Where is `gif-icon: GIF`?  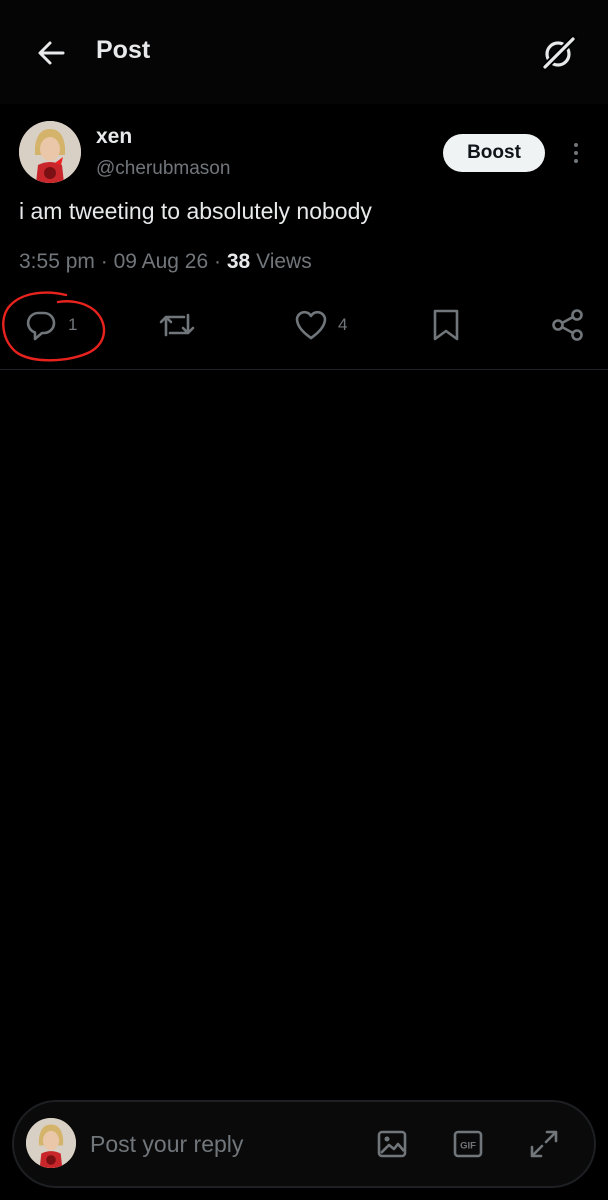
gif-icon: GIF is located at coordinates (468, 1144).